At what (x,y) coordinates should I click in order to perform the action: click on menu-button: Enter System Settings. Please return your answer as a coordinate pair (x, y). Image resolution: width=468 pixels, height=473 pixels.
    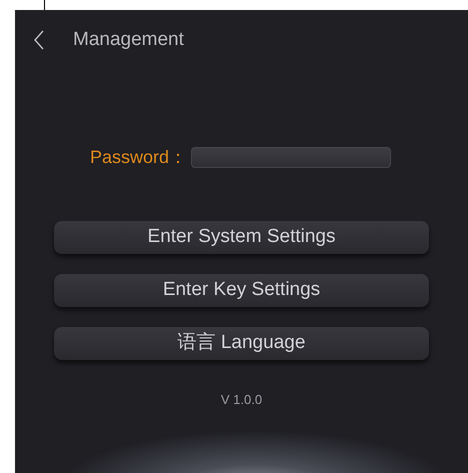
    Looking at the image, I should click on (241, 237).